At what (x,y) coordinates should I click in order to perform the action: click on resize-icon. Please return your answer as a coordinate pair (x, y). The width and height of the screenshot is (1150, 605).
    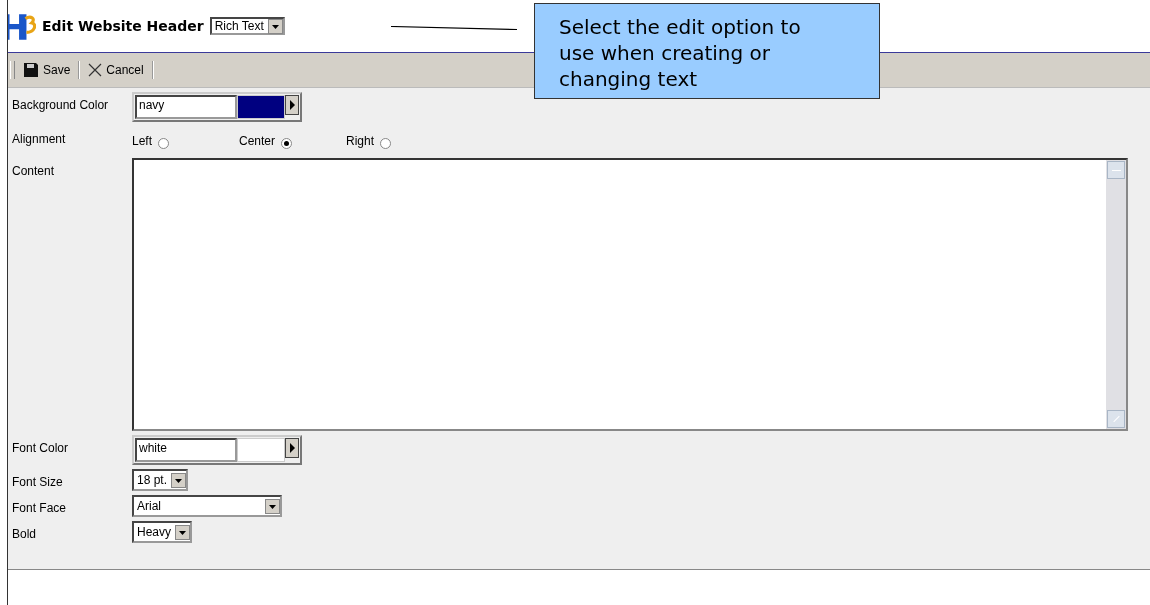
    Looking at the image, I should click on (1116, 419).